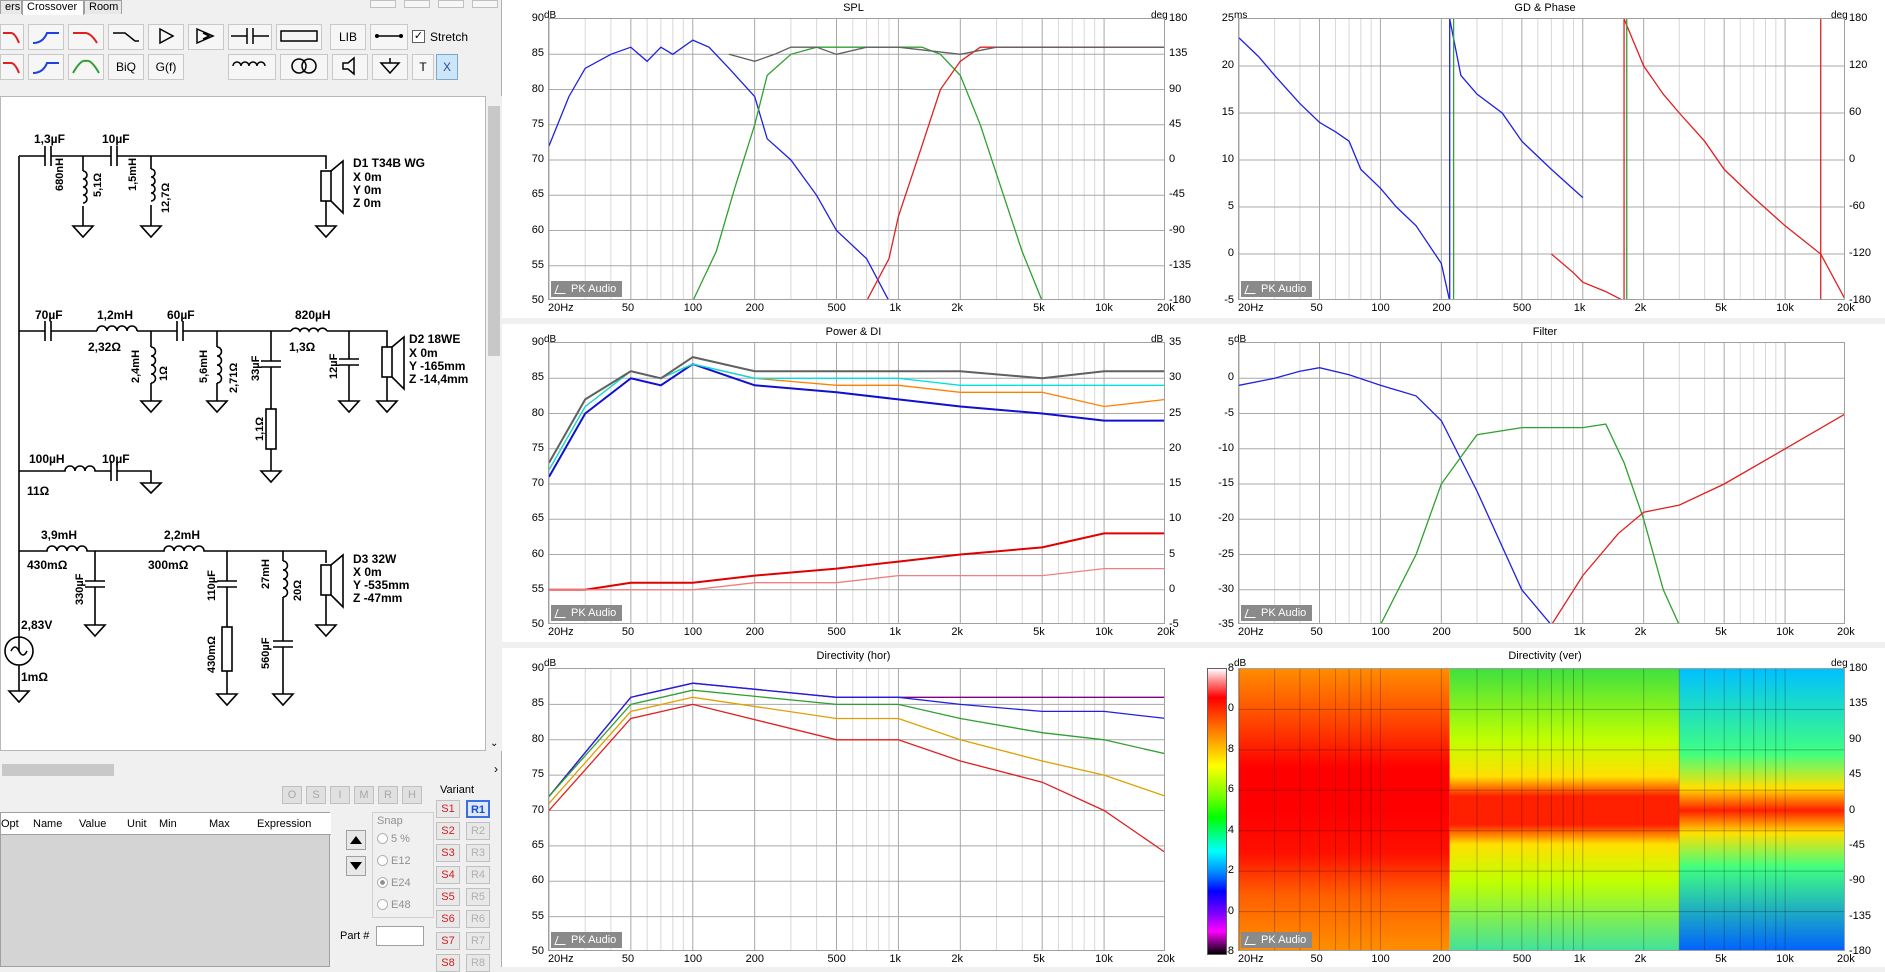 Image resolution: width=1885 pixels, height=972 pixels. What do you see at coordinates (388, 795) in the screenshot?
I see `optimizer-button-r: R` at bounding box center [388, 795].